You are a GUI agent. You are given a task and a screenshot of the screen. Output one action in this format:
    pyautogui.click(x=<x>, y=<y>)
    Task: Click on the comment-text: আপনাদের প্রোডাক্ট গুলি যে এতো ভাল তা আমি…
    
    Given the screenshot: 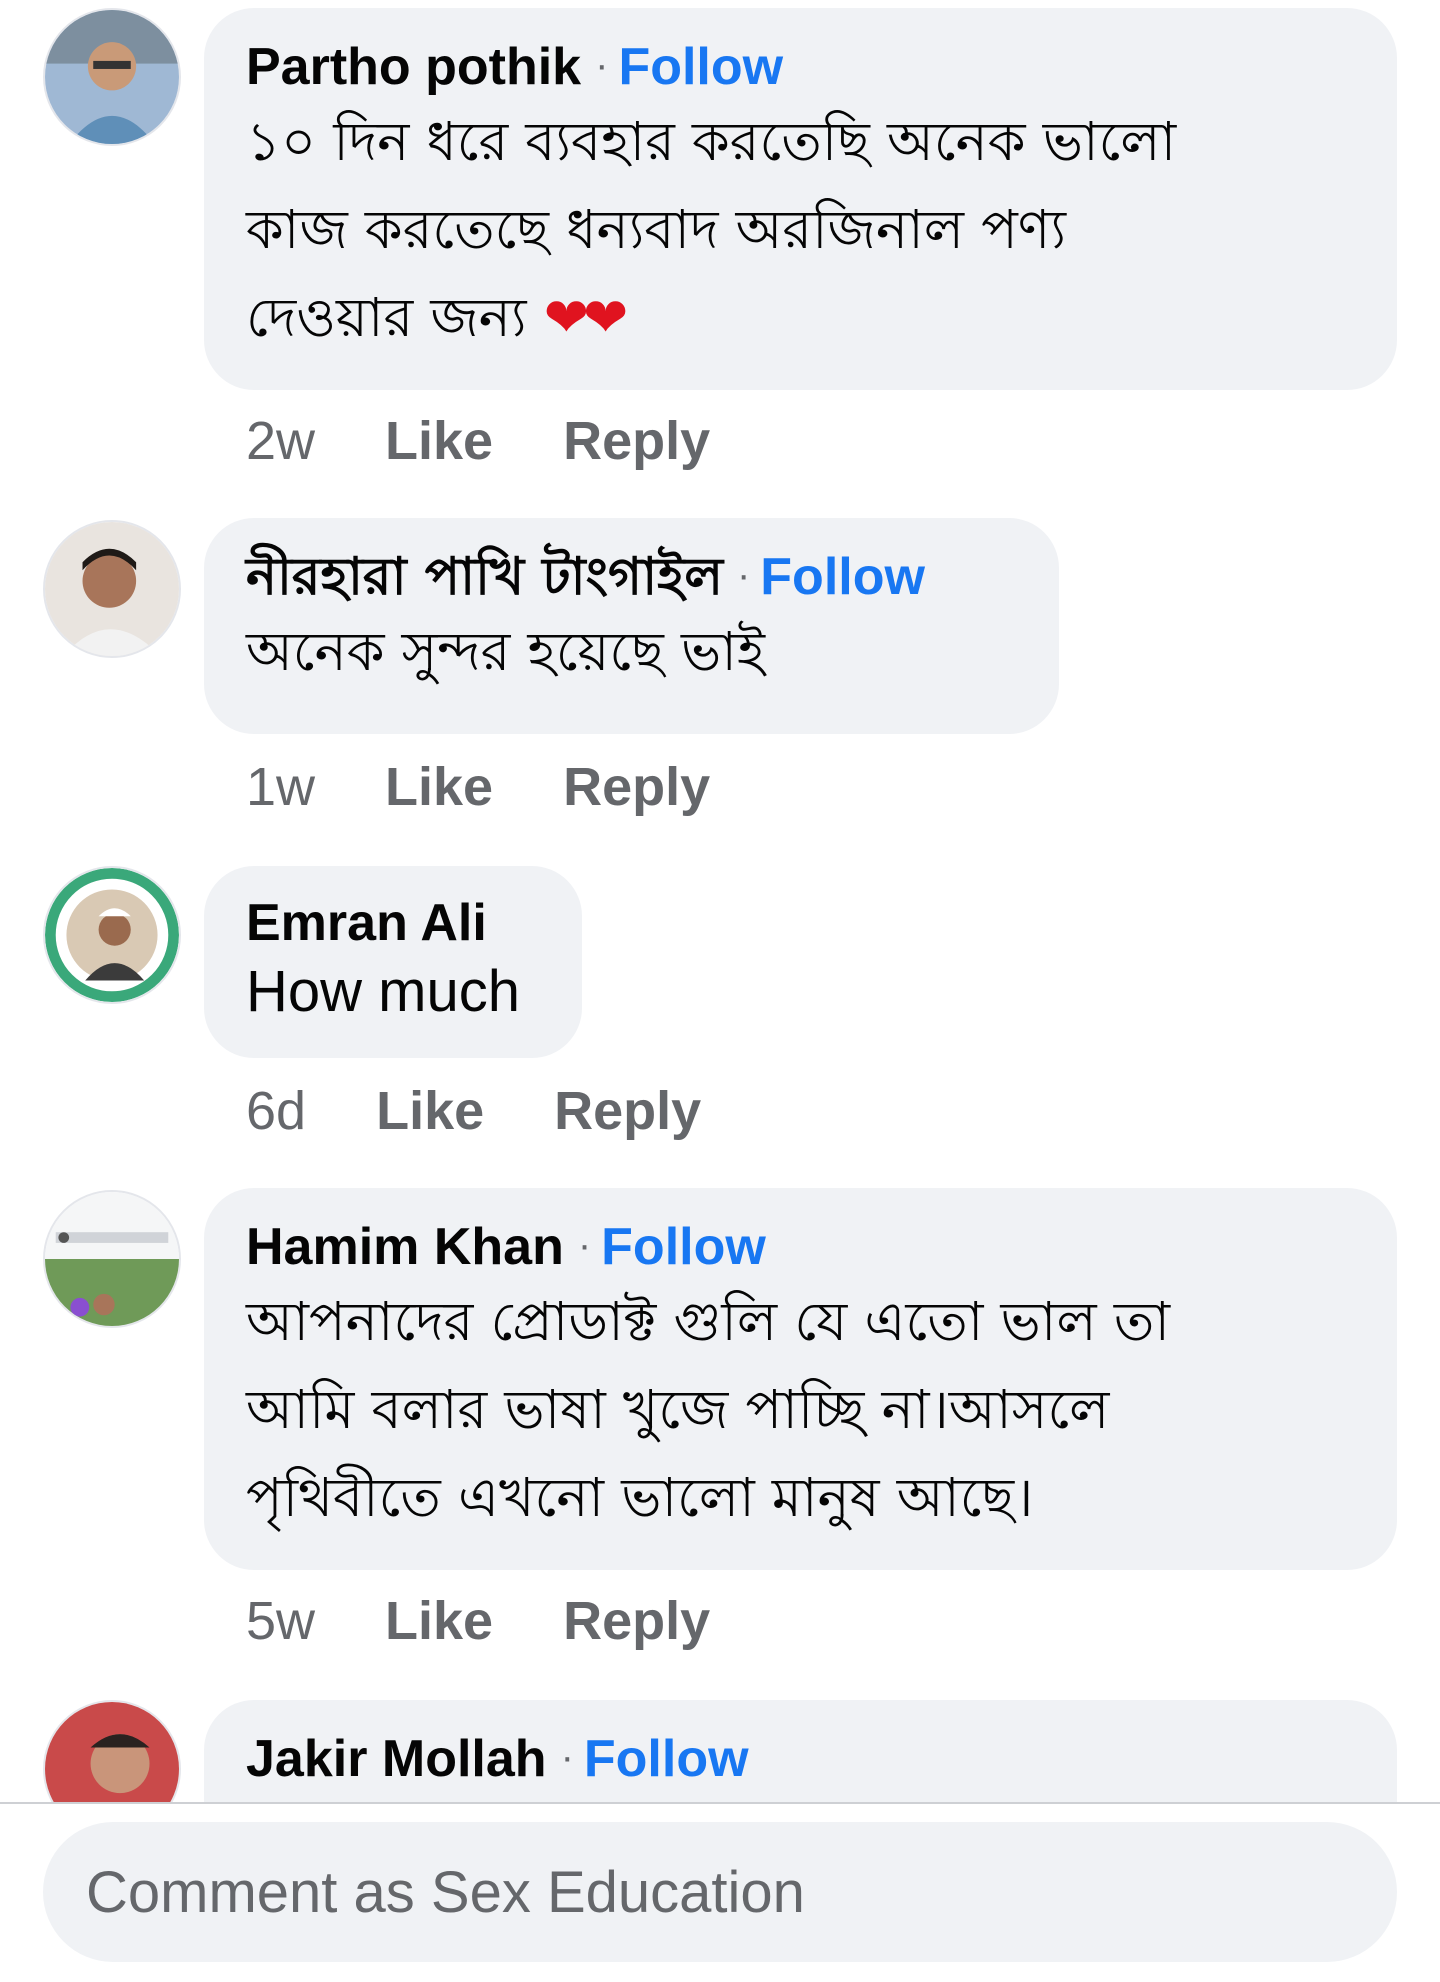 What is the action you would take?
    pyautogui.click(x=800, y=1410)
    